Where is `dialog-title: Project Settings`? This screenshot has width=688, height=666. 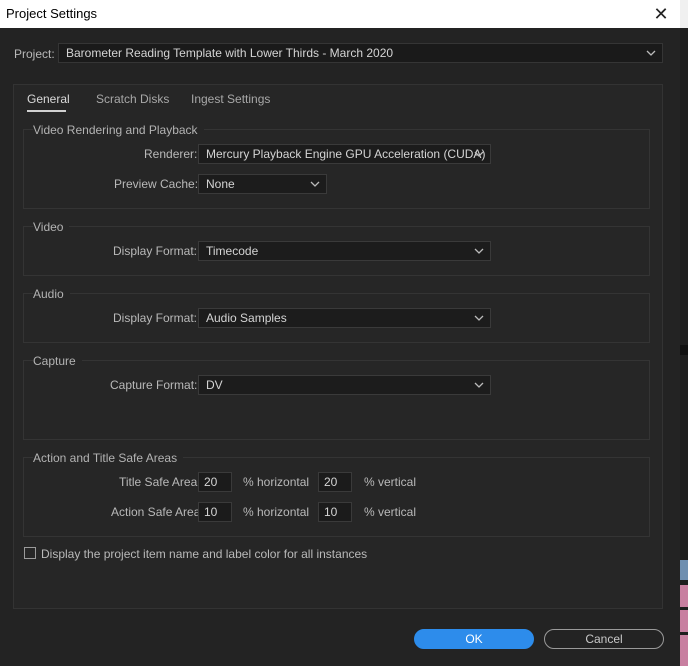 dialog-title: Project Settings is located at coordinates (52, 13).